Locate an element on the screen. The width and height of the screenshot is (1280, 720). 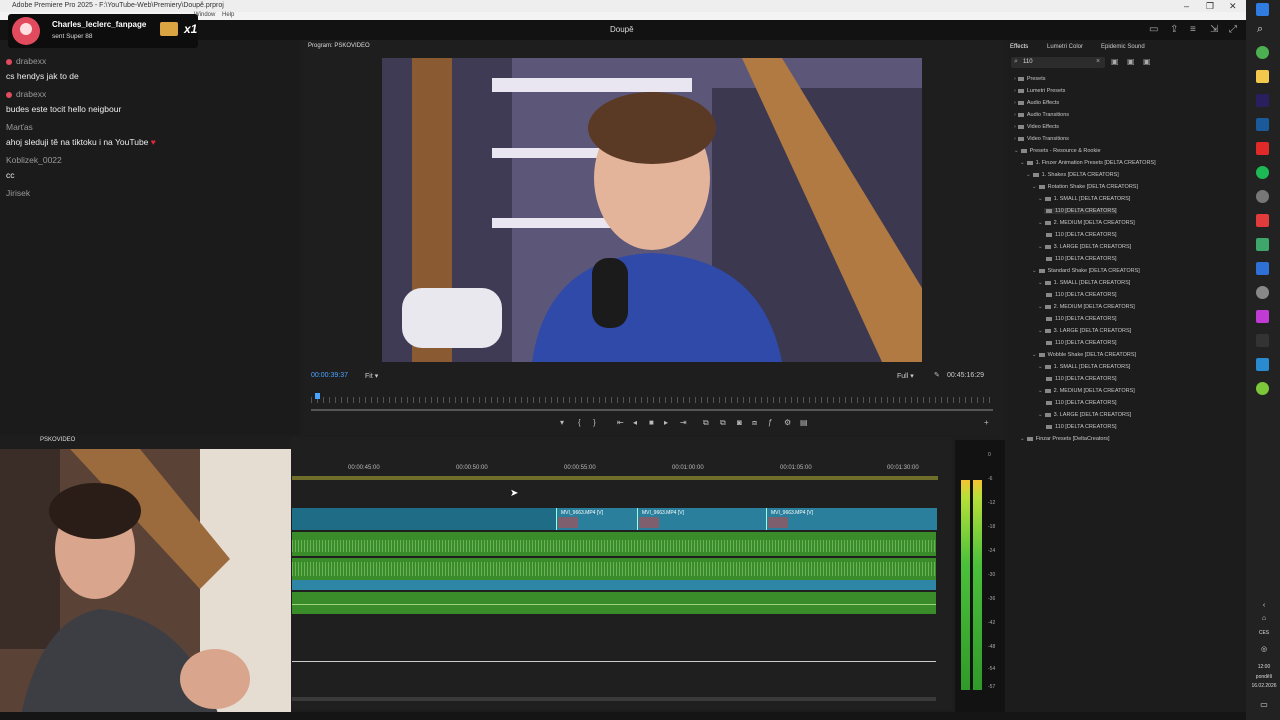
go-to-out-icon: ⇥ is located at coordinates (683, 422).